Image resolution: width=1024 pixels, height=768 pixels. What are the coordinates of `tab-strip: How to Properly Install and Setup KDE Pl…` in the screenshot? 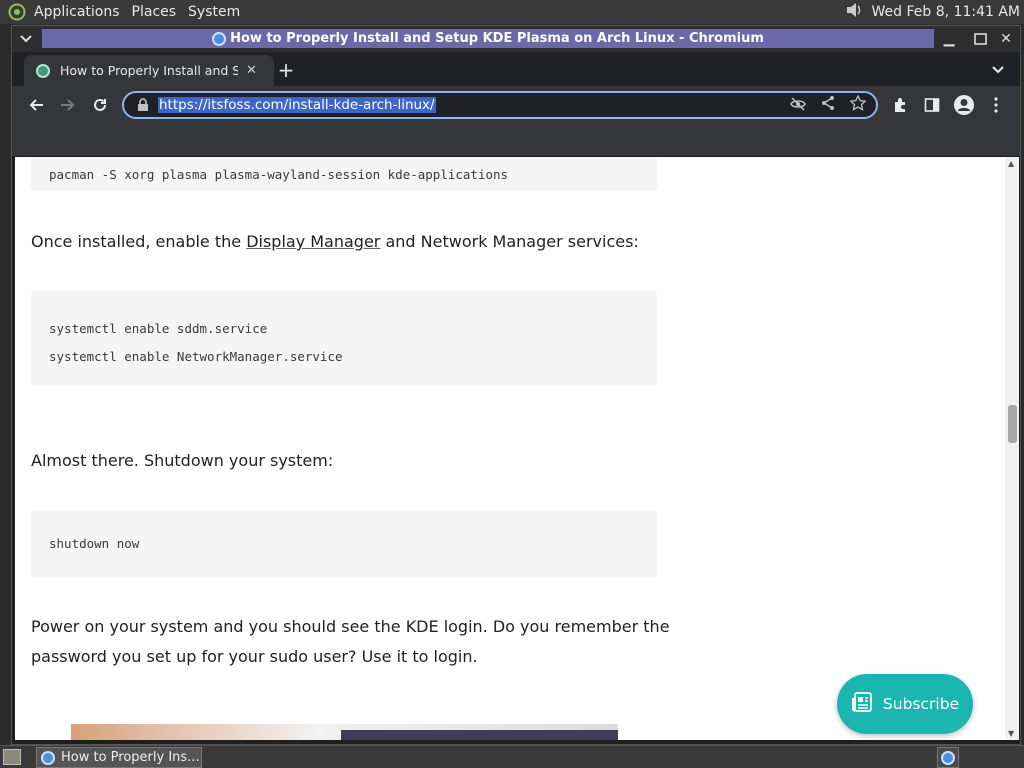 It's located at (516, 69).